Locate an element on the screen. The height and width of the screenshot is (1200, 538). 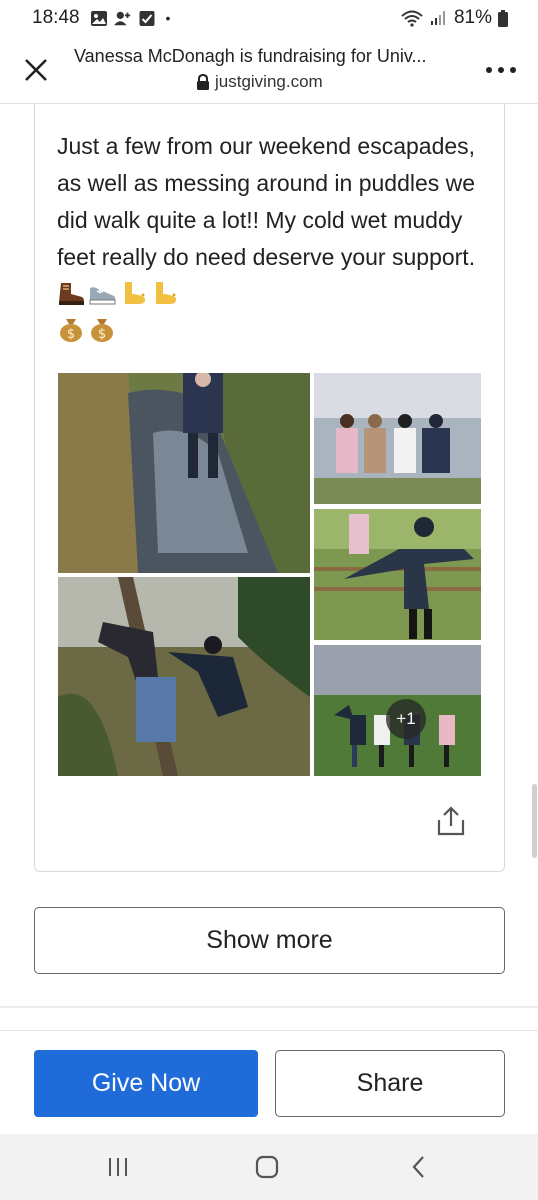
share-icon is located at coordinates (451, 821).